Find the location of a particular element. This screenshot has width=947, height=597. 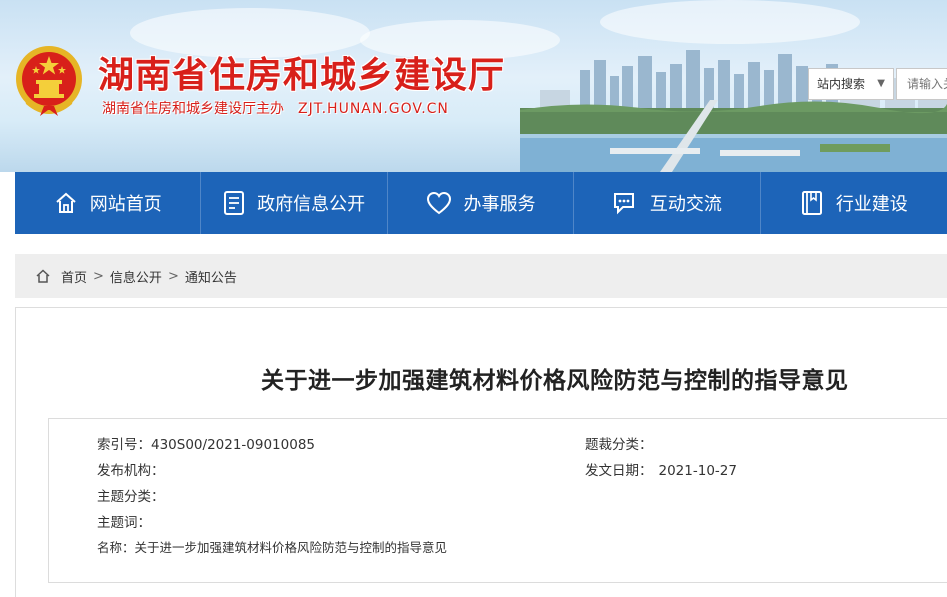

site-title: 湖南省住房和城乡建设厅 is located at coordinates (302, 75).